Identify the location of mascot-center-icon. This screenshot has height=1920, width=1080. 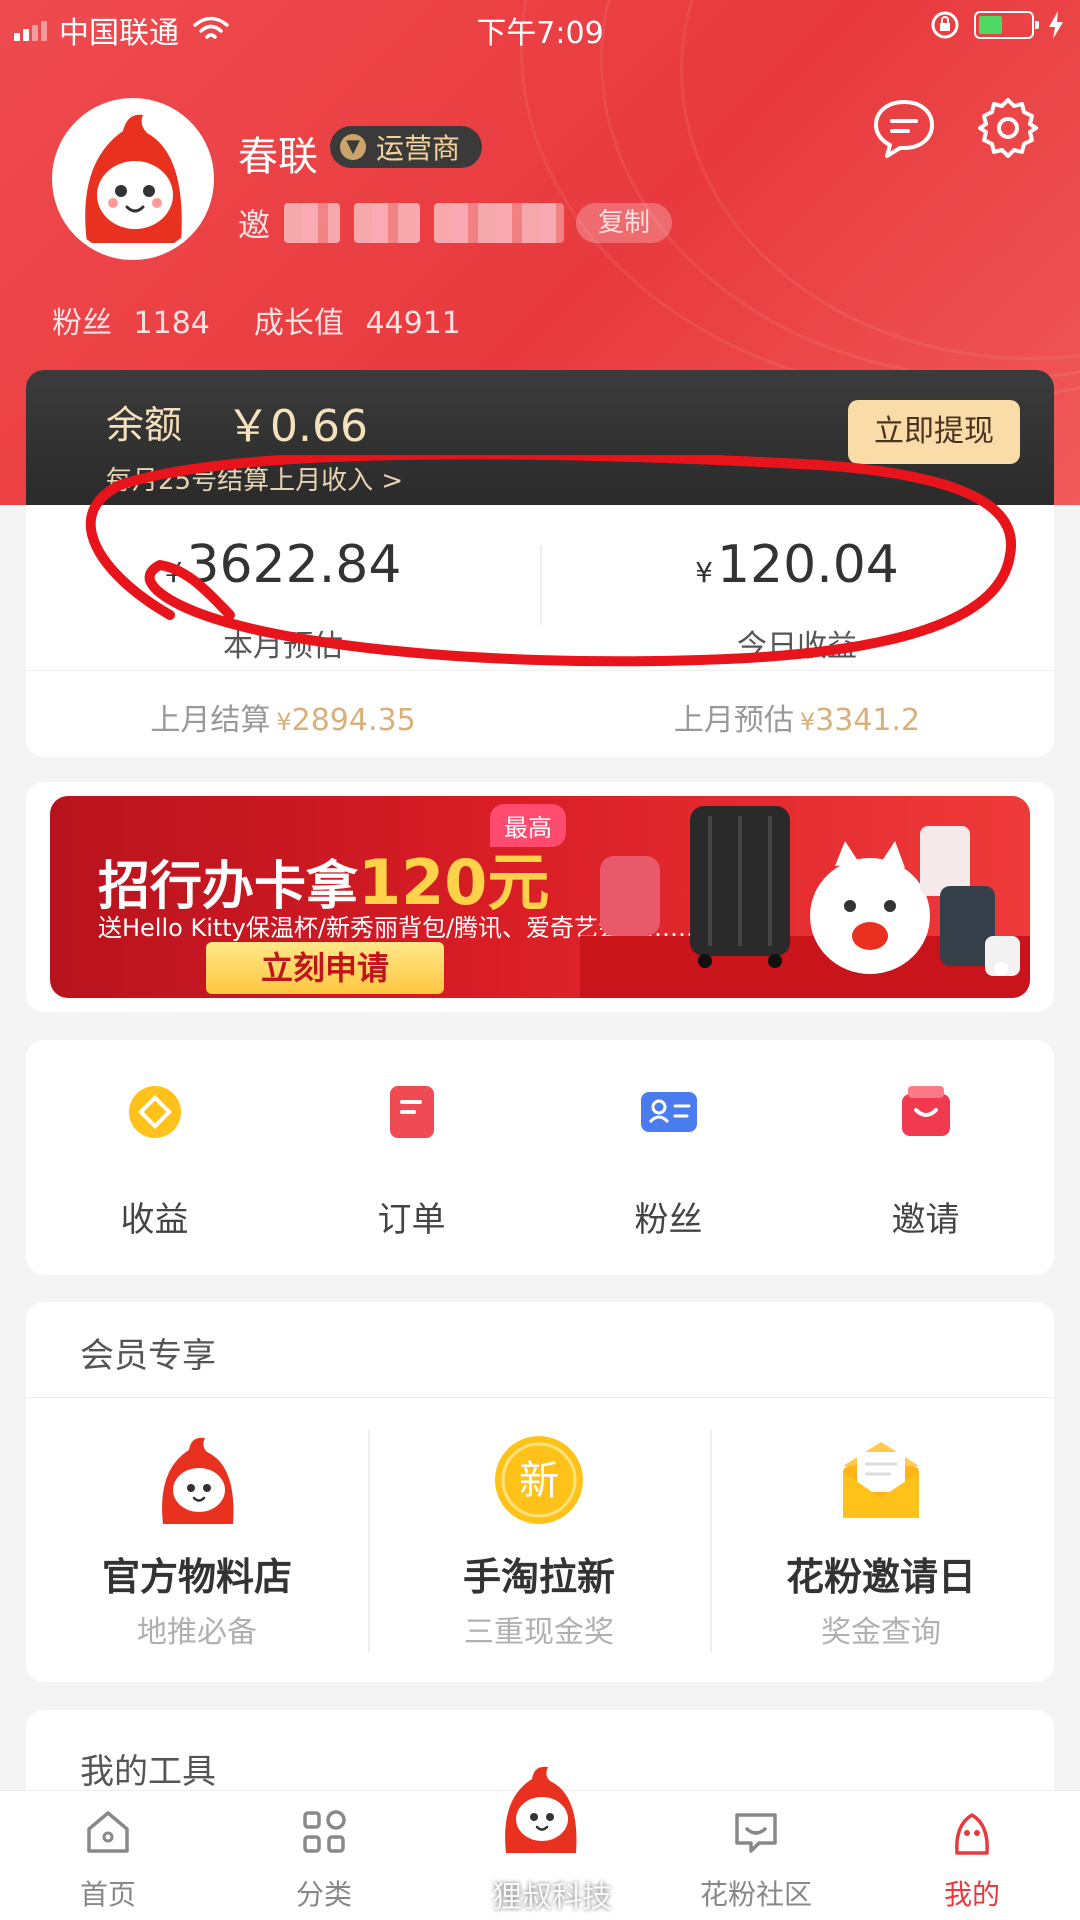
(541, 1809).